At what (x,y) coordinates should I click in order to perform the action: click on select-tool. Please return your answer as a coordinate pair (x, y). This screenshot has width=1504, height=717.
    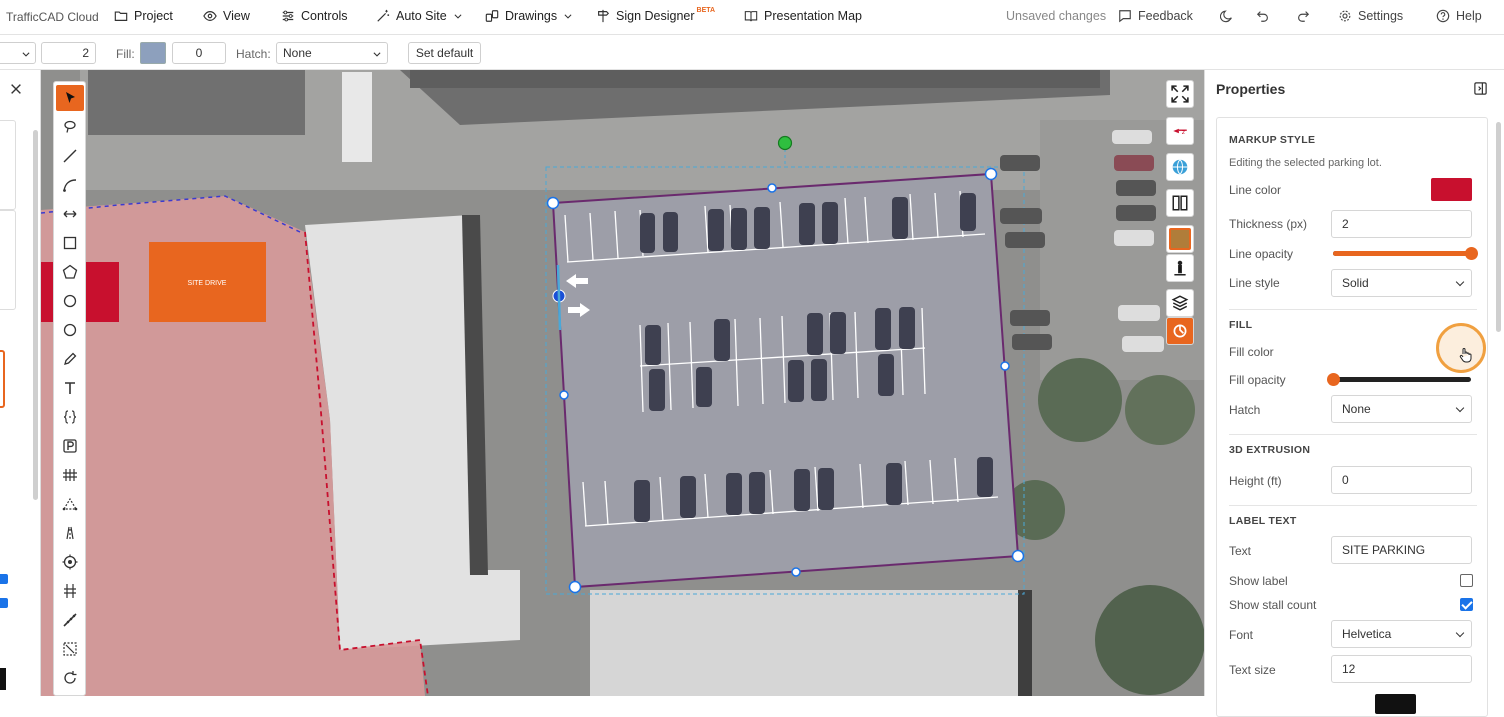
    Looking at the image, I should click on (70, 98).